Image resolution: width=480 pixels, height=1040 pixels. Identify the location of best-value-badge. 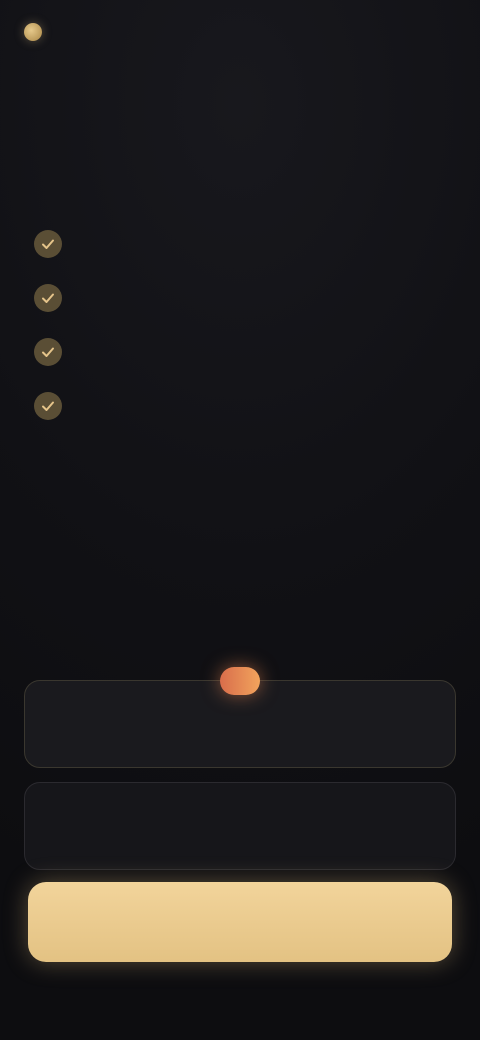
(240, 681).